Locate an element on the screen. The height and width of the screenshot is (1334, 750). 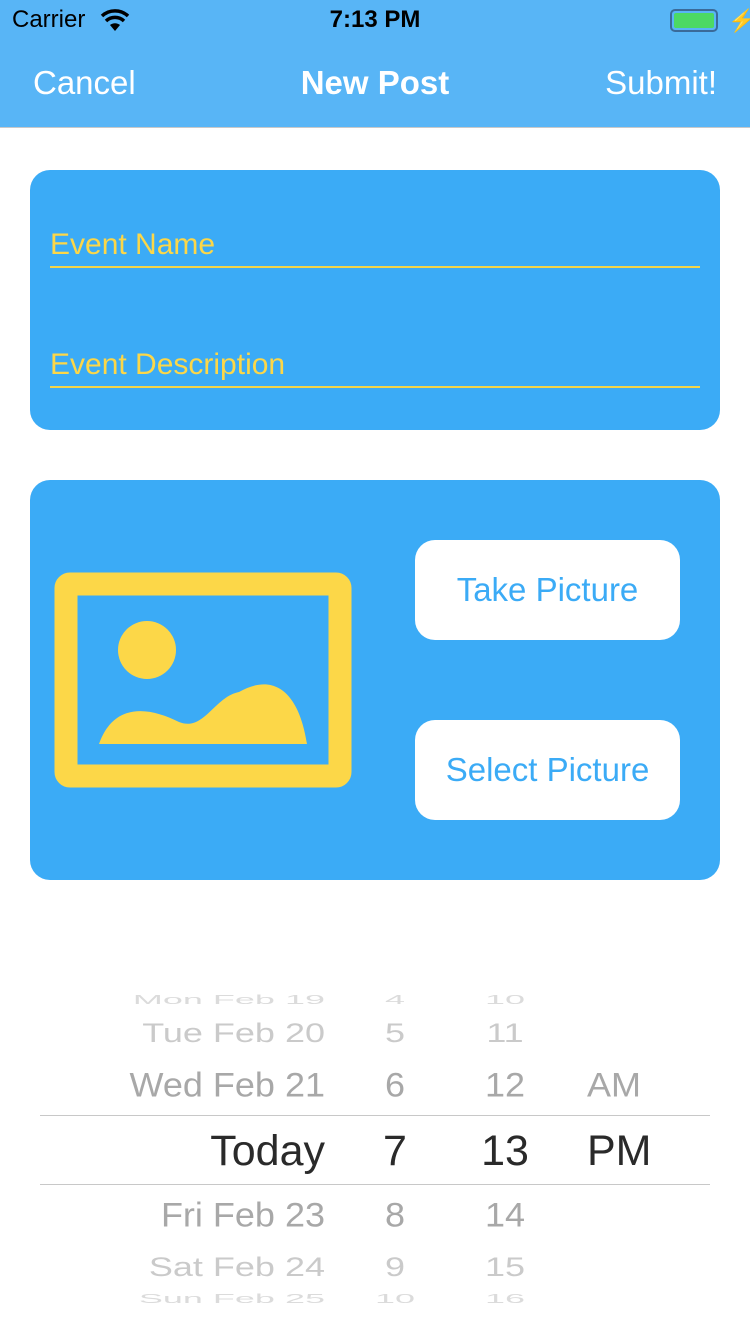
picker-hour-option: 7 is located at coordinates (395, 1151).